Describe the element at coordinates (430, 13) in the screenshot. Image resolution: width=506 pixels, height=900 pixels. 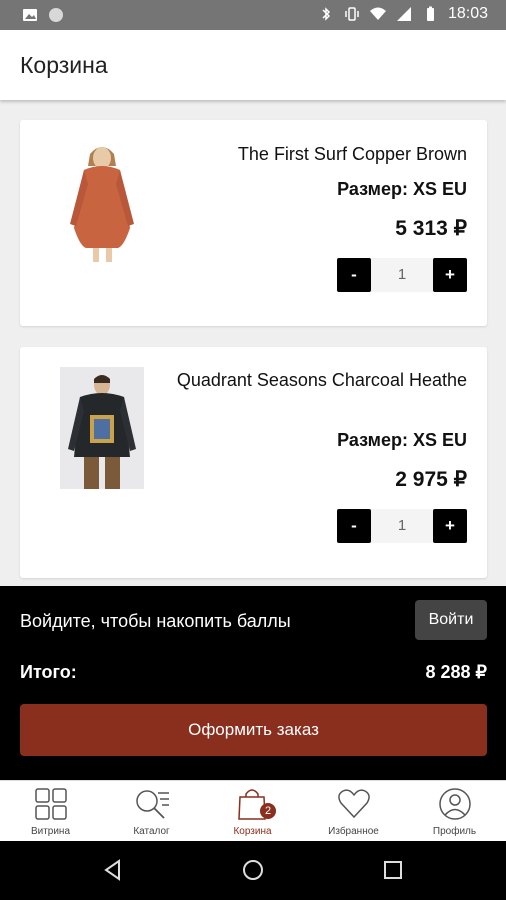
I see `battery-icon` at that location.